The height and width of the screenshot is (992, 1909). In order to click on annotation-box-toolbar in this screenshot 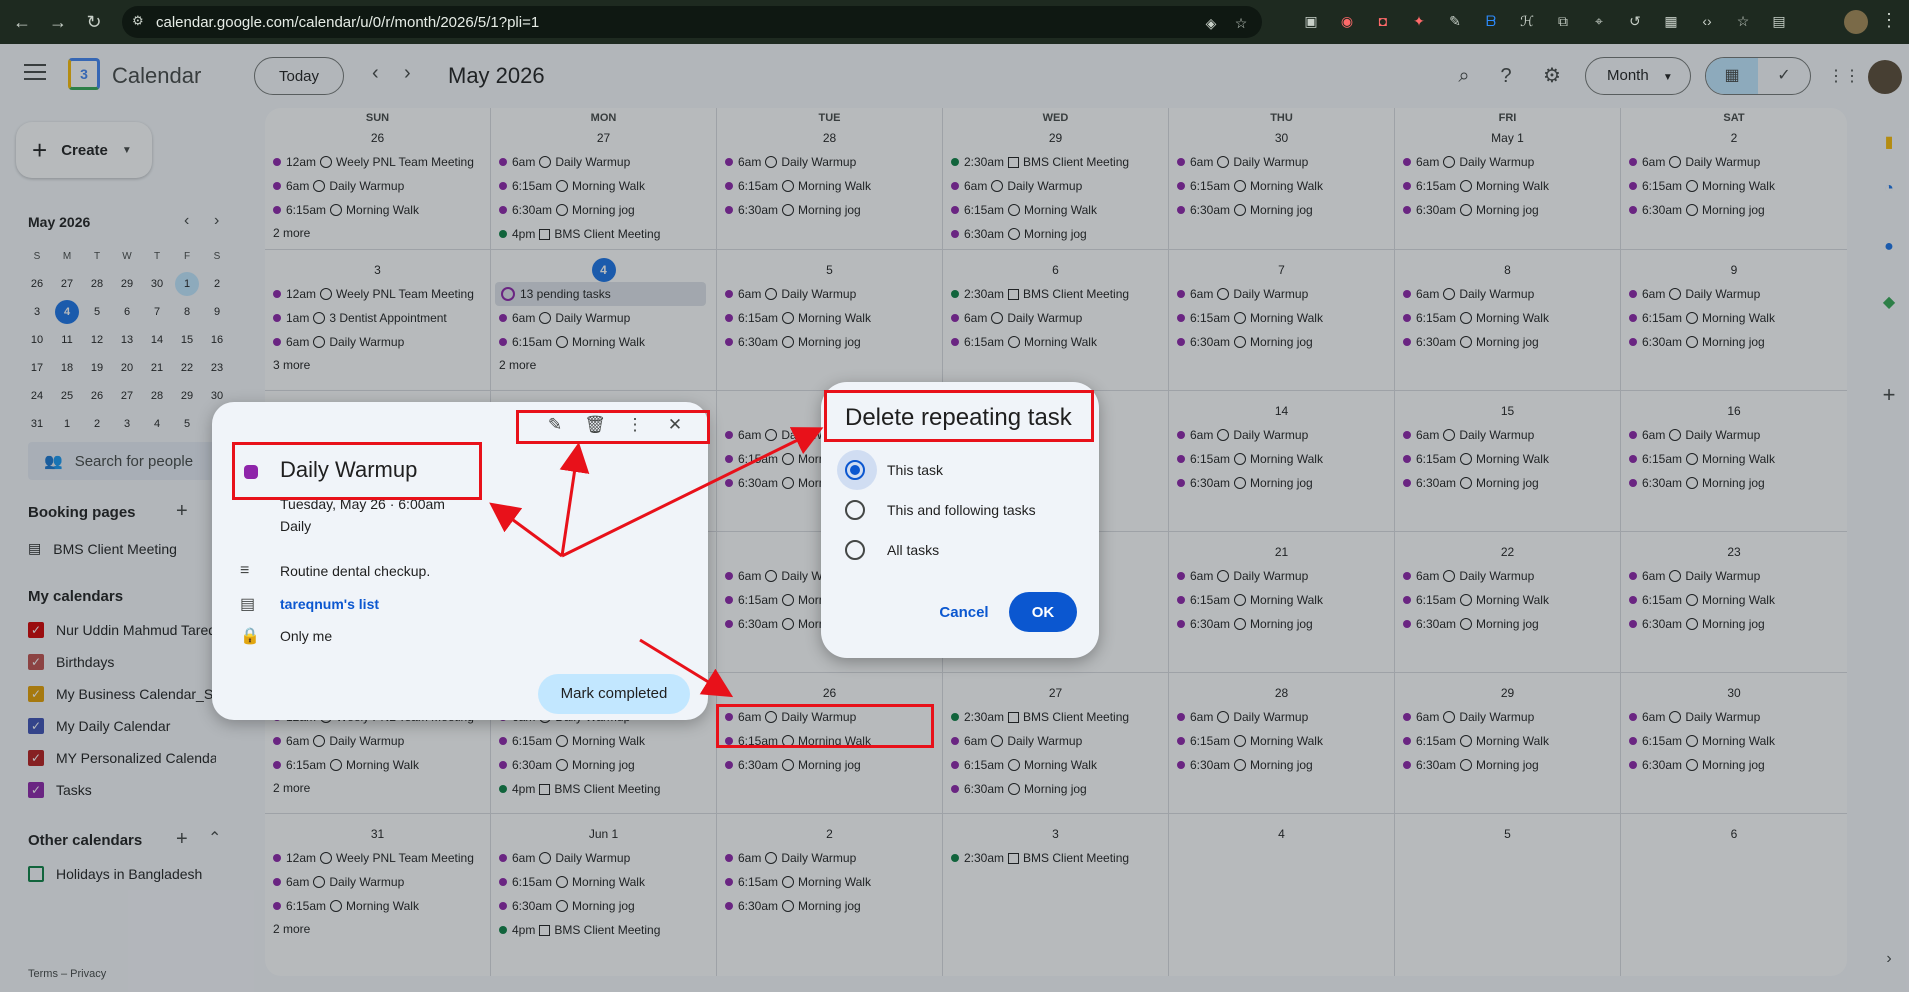, I will do `click(613, 427)`.